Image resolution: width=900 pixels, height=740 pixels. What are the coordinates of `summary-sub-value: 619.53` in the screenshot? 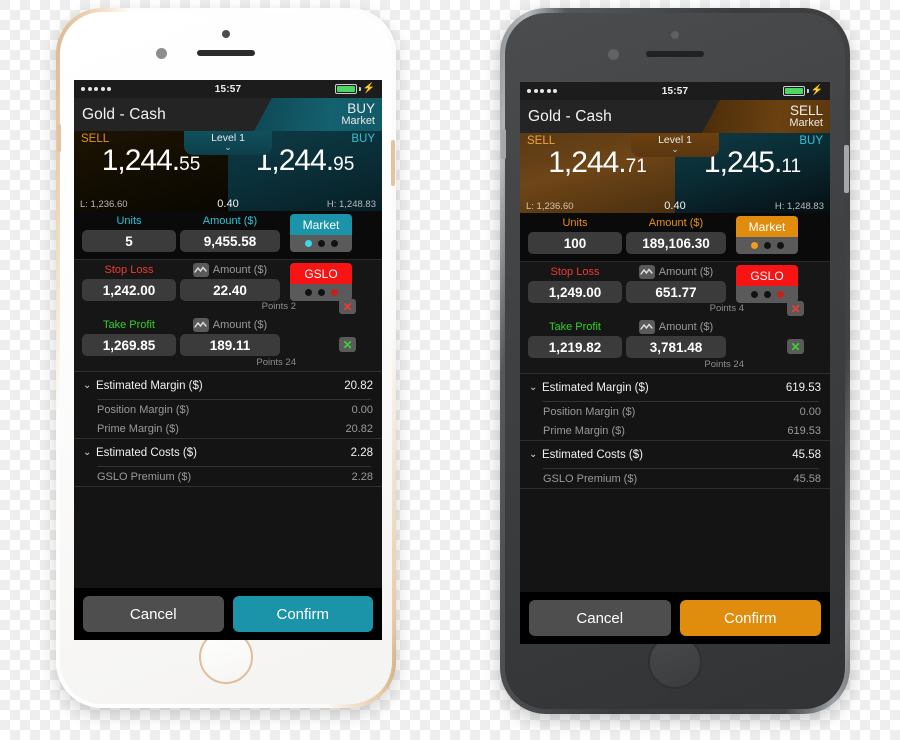 It's located at (804, 430).